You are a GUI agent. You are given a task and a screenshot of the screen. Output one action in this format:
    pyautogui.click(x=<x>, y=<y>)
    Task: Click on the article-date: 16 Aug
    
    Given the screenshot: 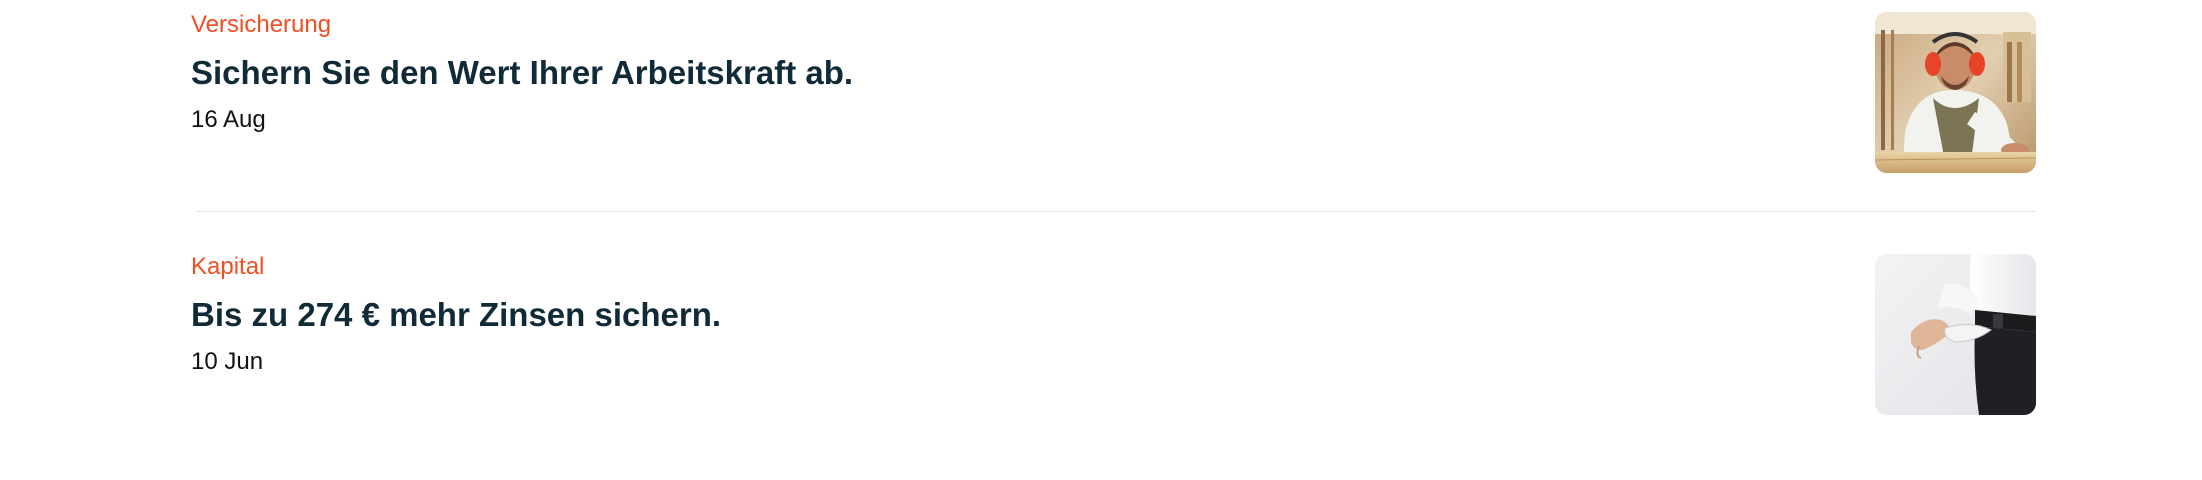 What is the action you would take?
    pyautogui.click(x=228, y=119)
    